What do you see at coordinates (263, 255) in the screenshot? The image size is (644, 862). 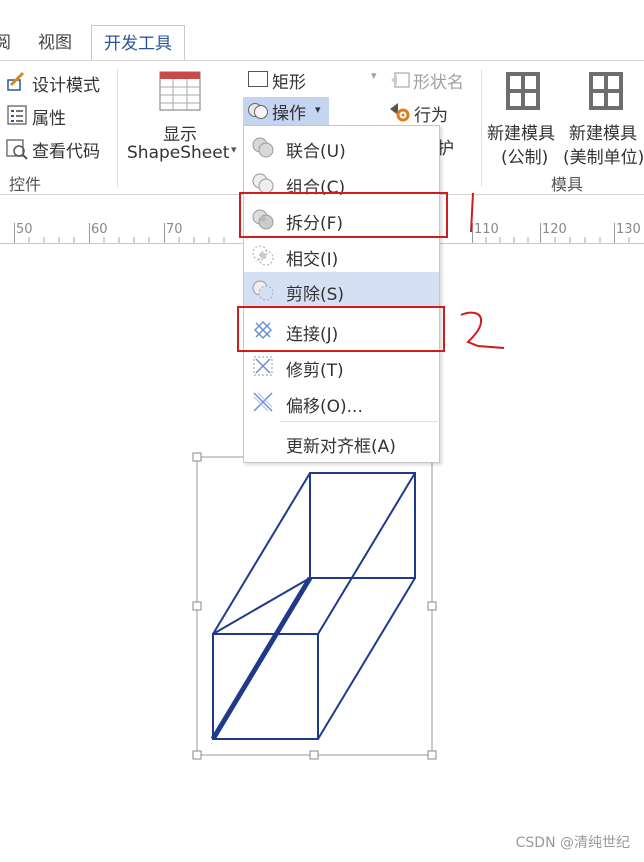 I see `intersect-icon` at bounding box center [263, 255].